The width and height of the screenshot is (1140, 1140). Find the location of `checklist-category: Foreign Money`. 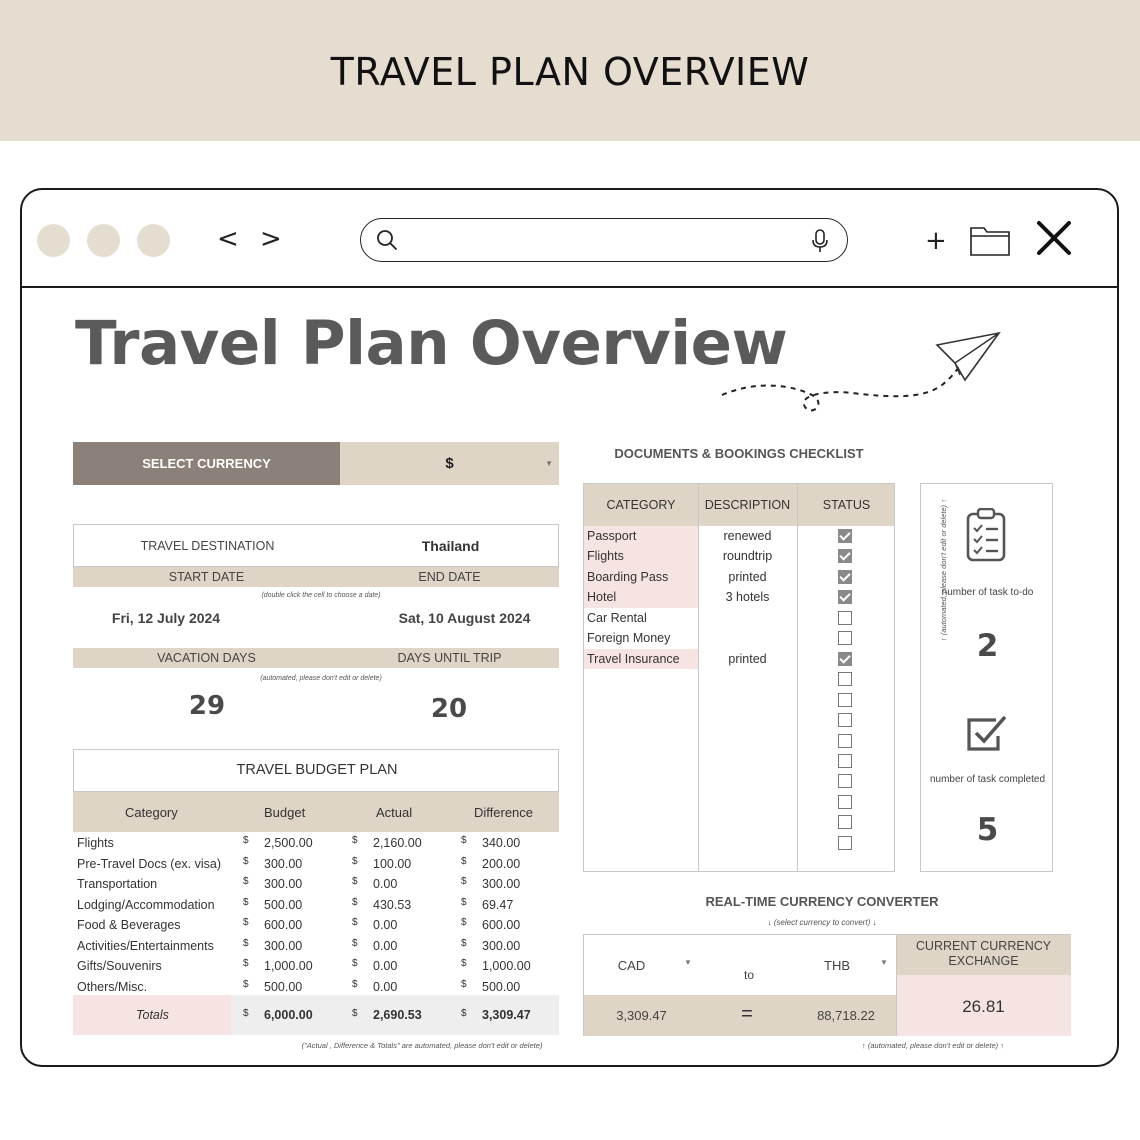

checklist-category: Foreign Money is located at coordinates (641, 638).